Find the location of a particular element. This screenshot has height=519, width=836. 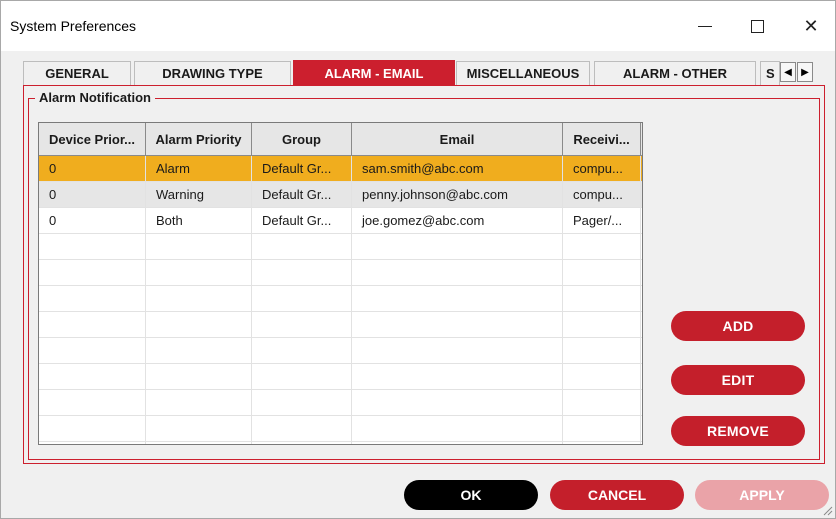

tab-miscellaneous: MISCELLANEOUS is located at coordinates (523, 73).